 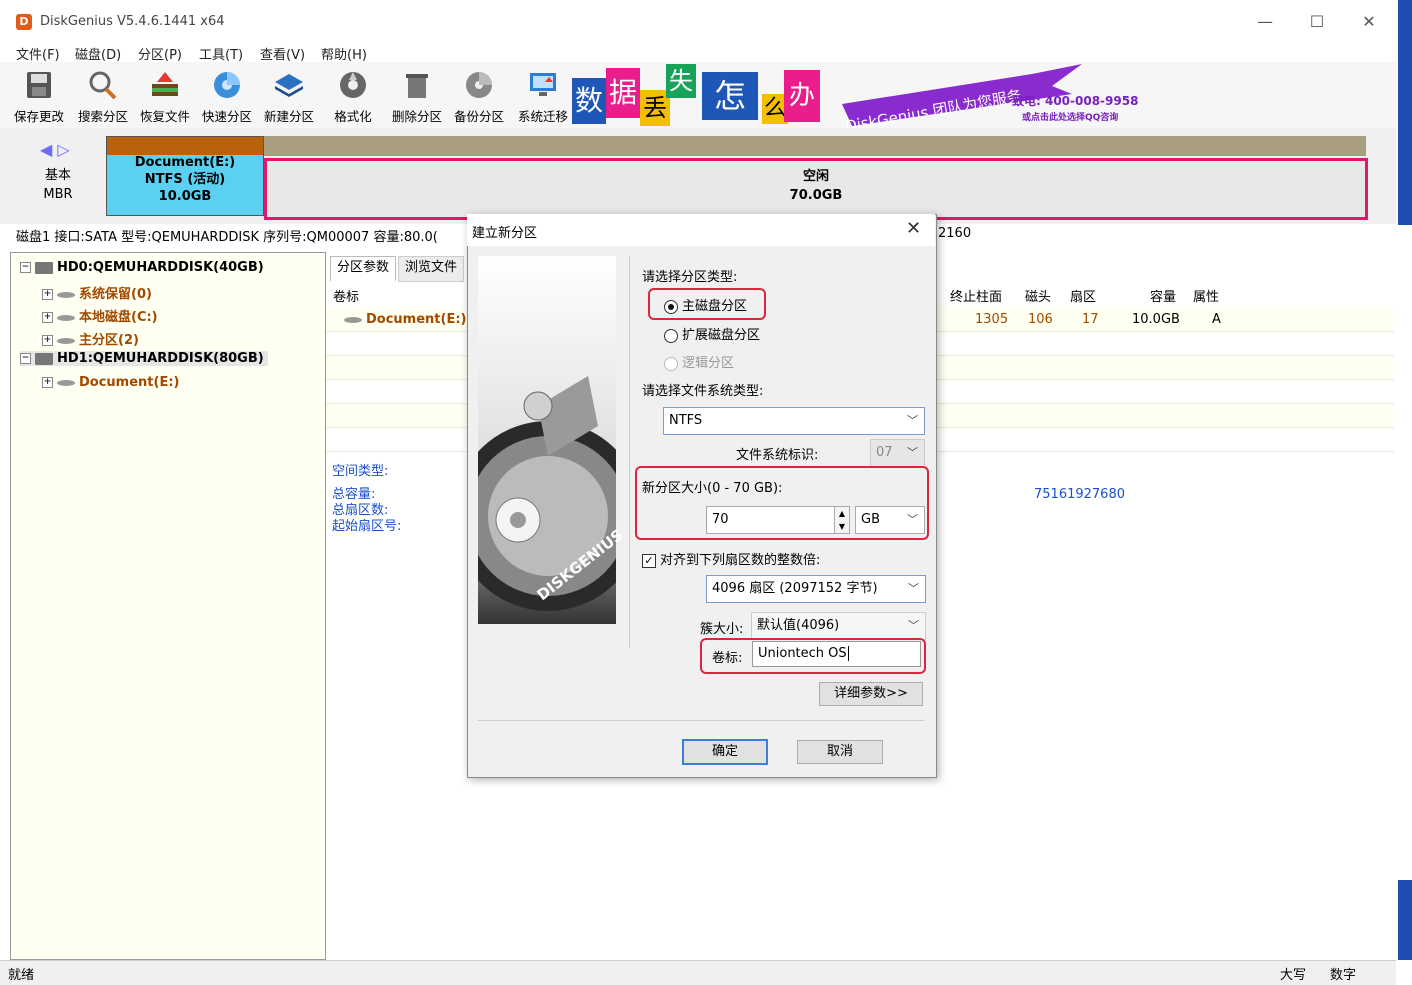 I want to click on spin-down-icon: ▼, so click(x=842, y=526).